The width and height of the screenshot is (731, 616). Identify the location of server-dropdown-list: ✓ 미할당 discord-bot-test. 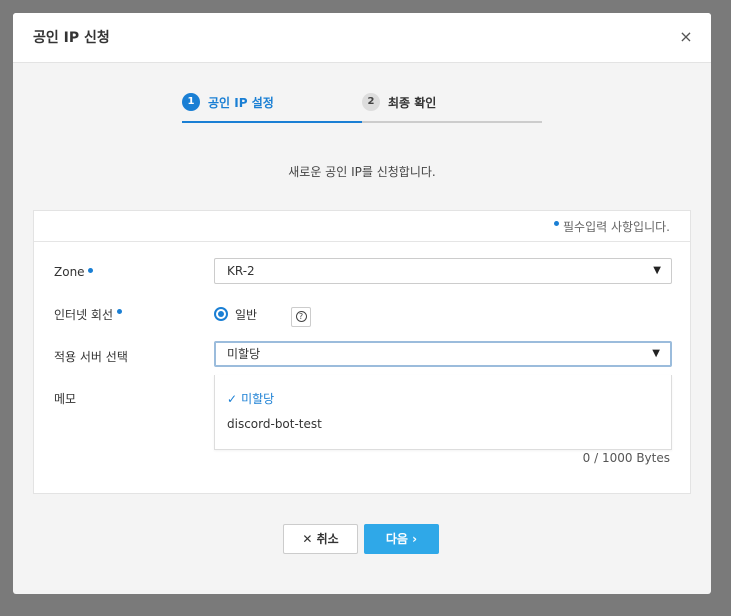
(443, 412).